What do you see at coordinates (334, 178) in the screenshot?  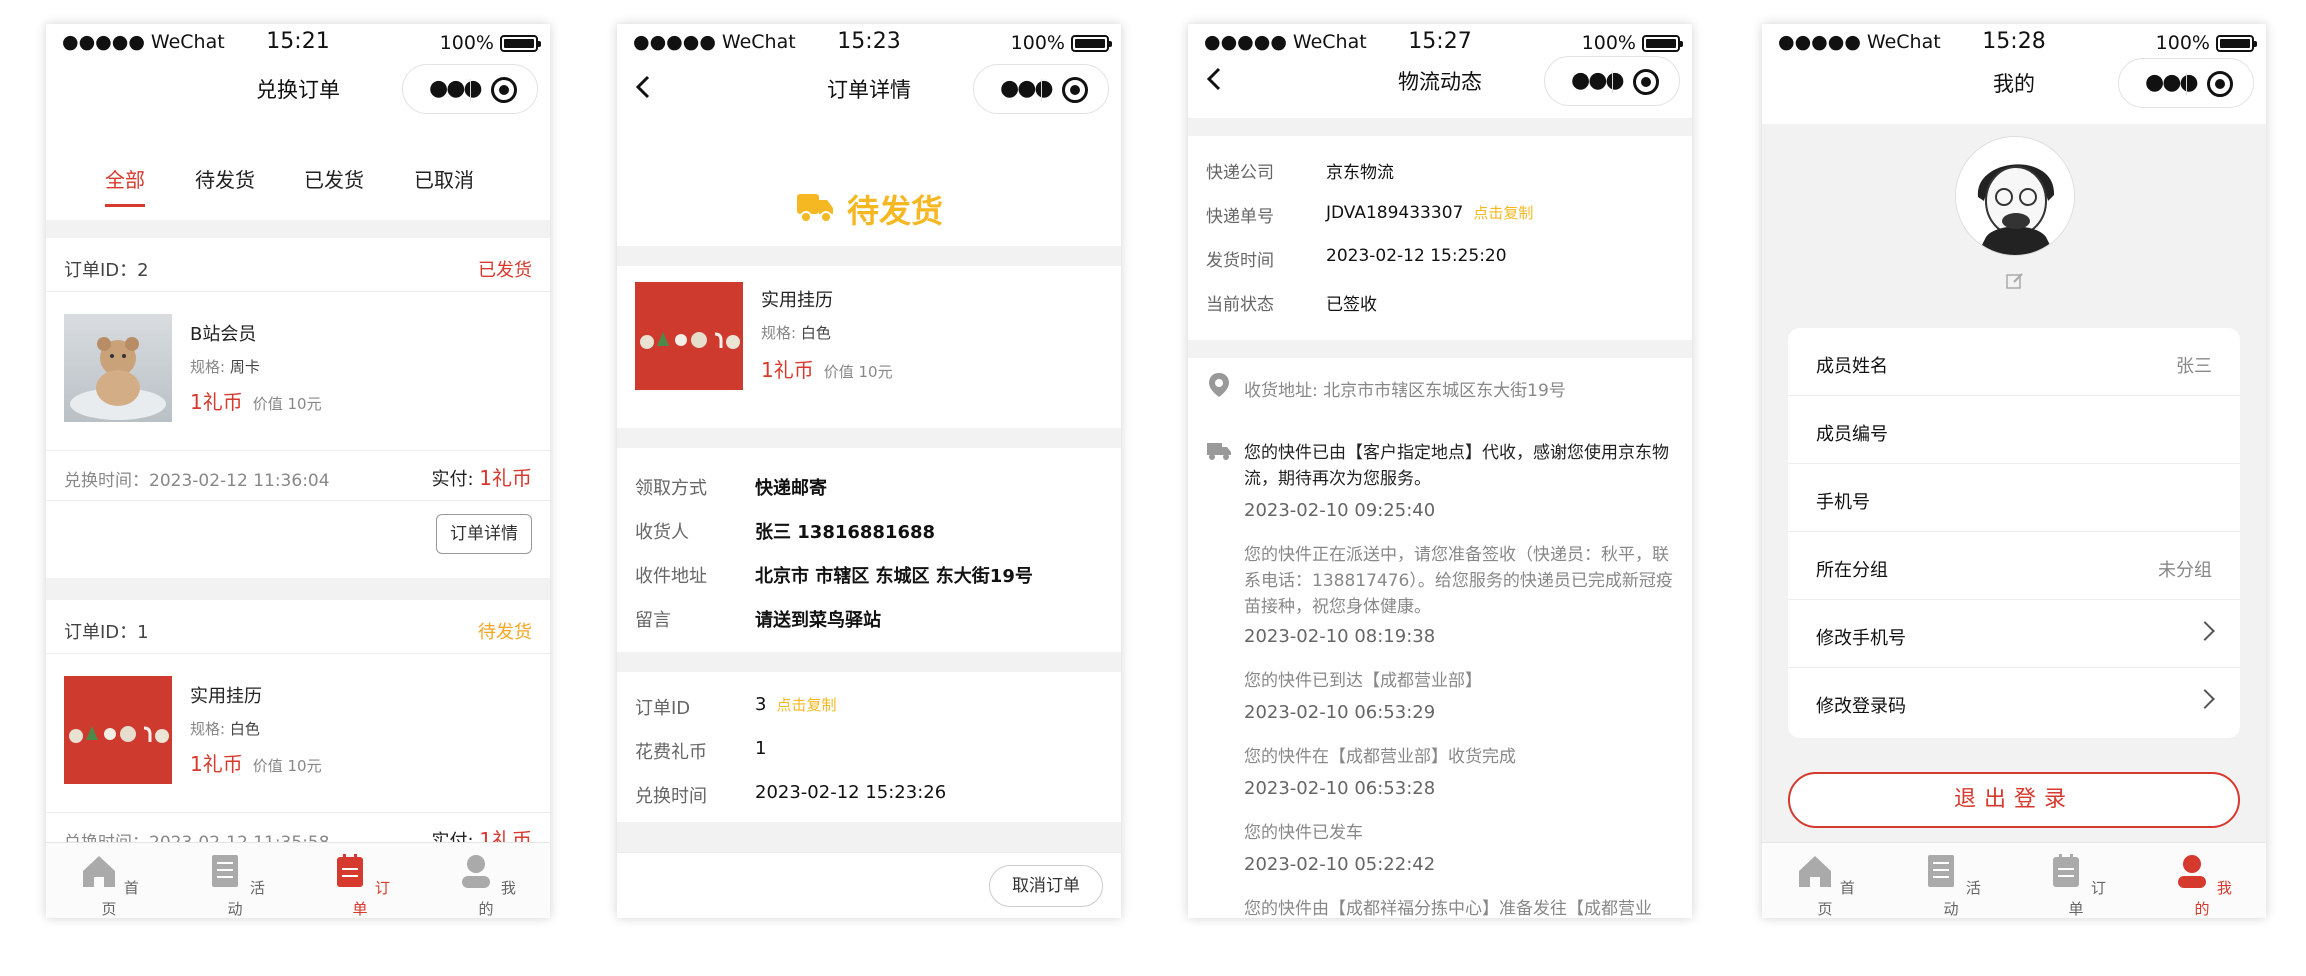 I see `tab-shipped: 已发货` at bounding box center [334, 178].